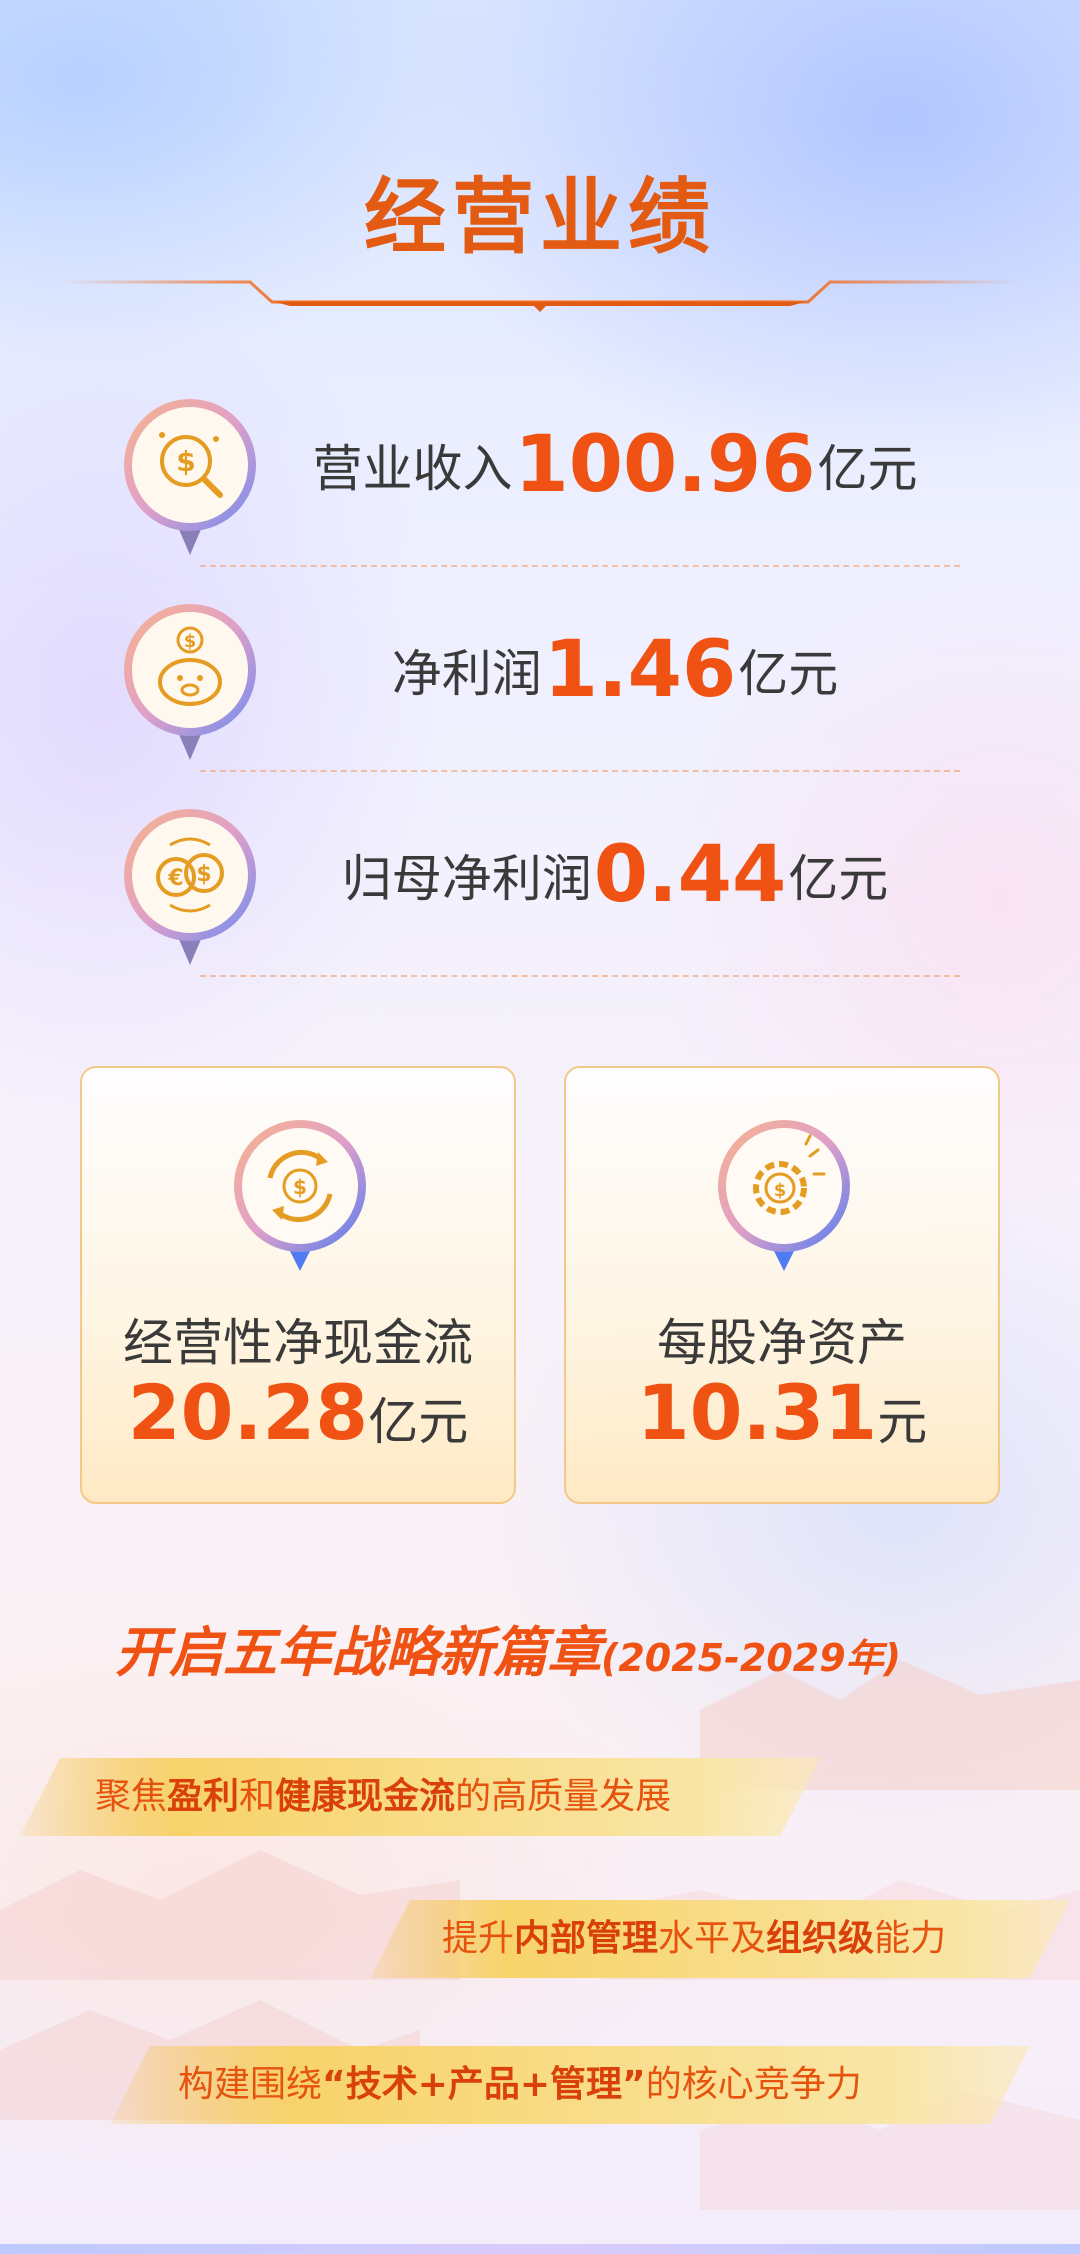  I want to click on banner-text-part: 和, so click(257, 1796).